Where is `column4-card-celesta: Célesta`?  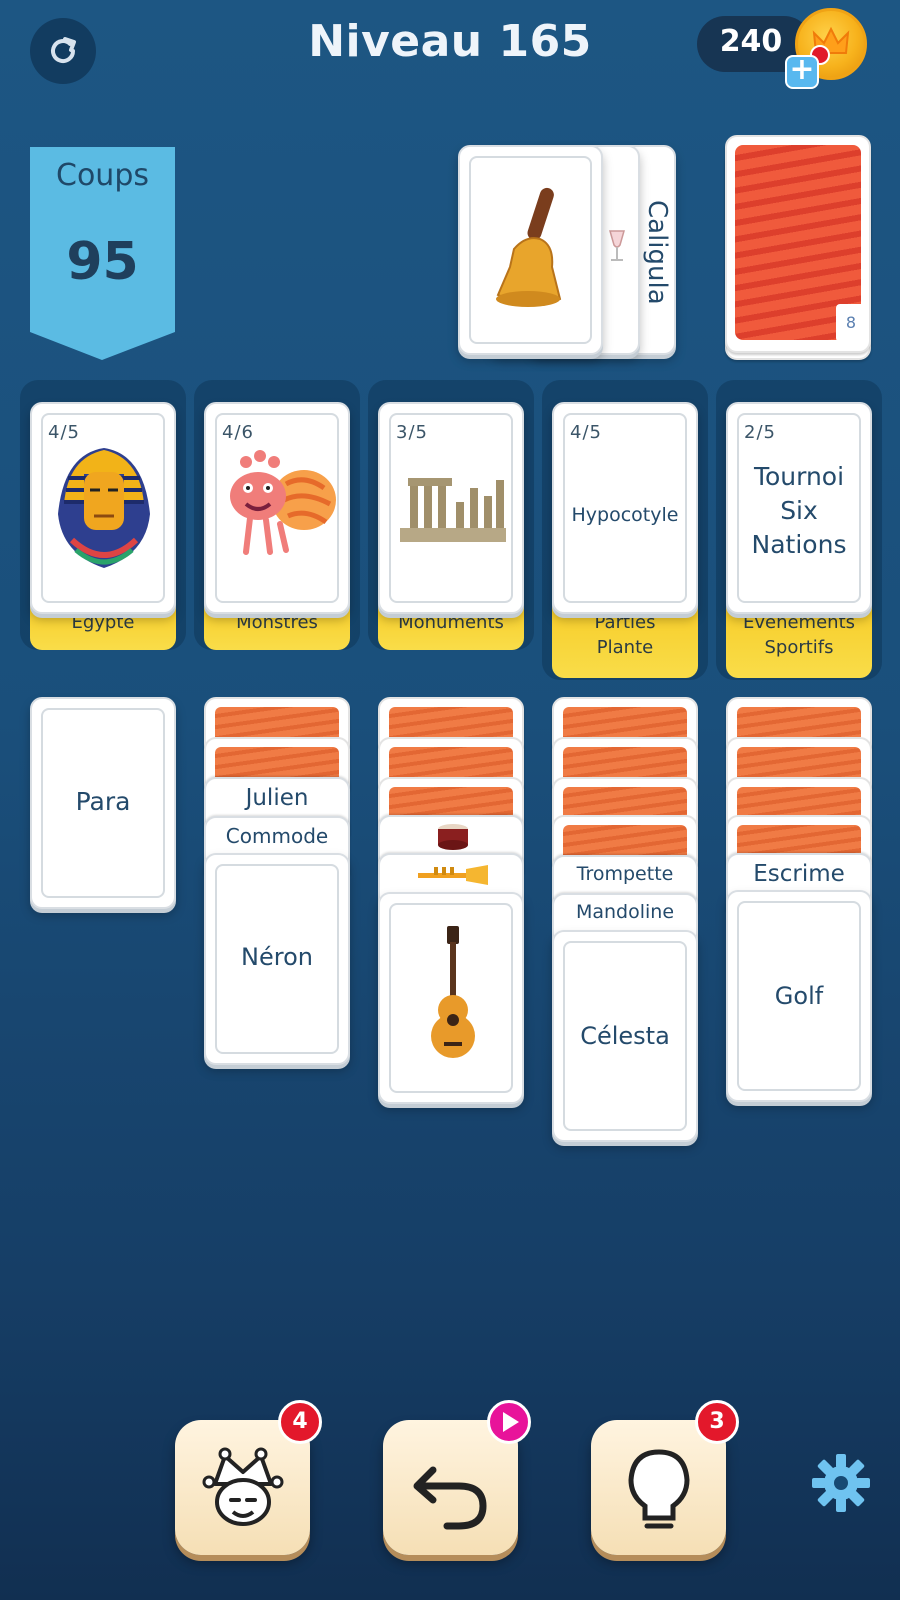
column4-card-celesta: Célesta is located at coordinates (625, 1036).